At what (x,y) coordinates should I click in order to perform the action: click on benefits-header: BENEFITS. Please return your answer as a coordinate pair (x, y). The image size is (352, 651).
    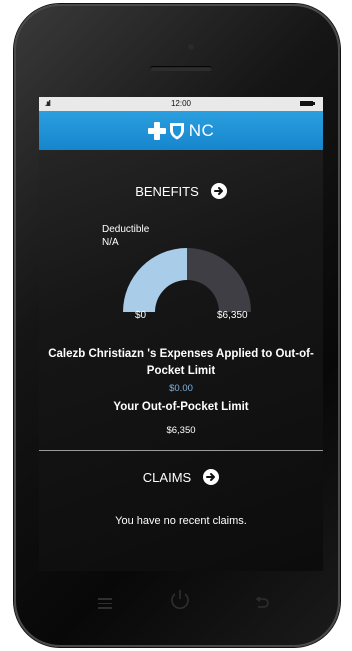
    Looking at the image, I should click on (181, 191).